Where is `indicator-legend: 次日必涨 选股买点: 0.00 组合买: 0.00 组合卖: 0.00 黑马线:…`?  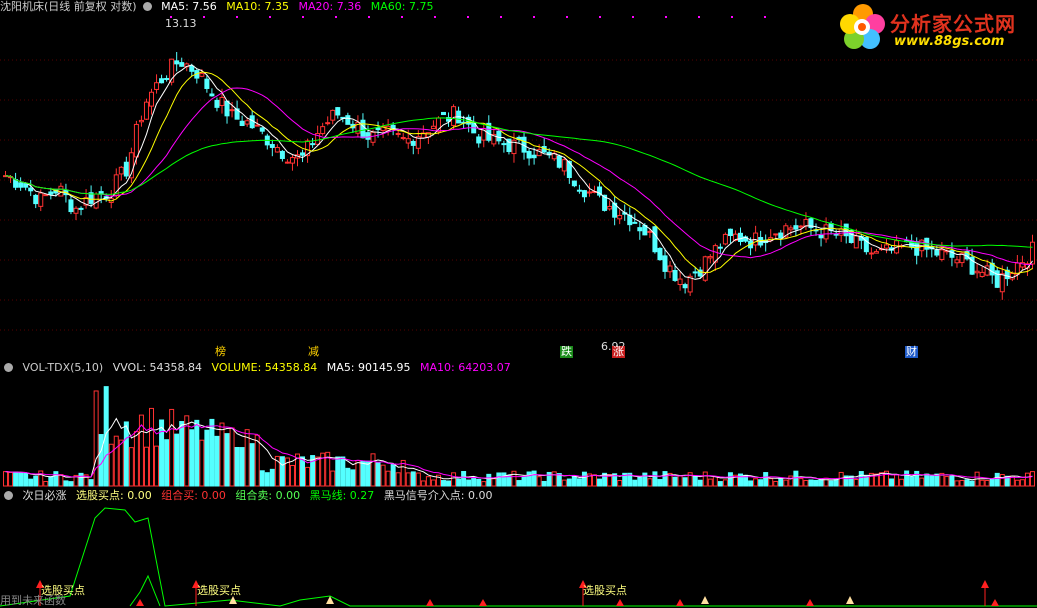
indicator-legend: 次日必涨 选股买点: 0.00 组合买: 0.00 组合卖: 0.00 黑马线:… is located at coordinates (249, 496).